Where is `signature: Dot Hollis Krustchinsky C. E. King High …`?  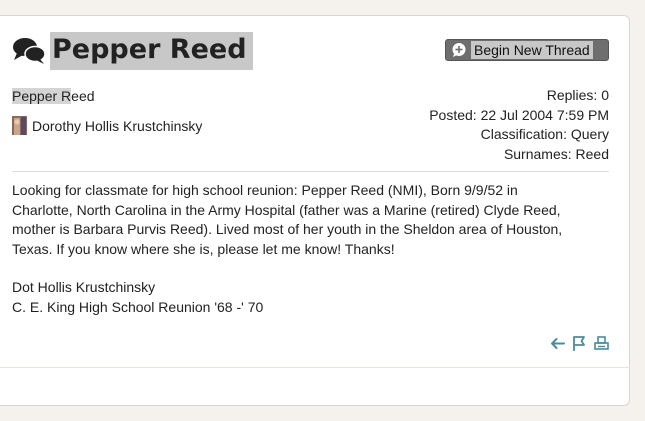 signature: Dot Hollis Krustchinsky C. E. King High … is located at coordinates (137, 297).